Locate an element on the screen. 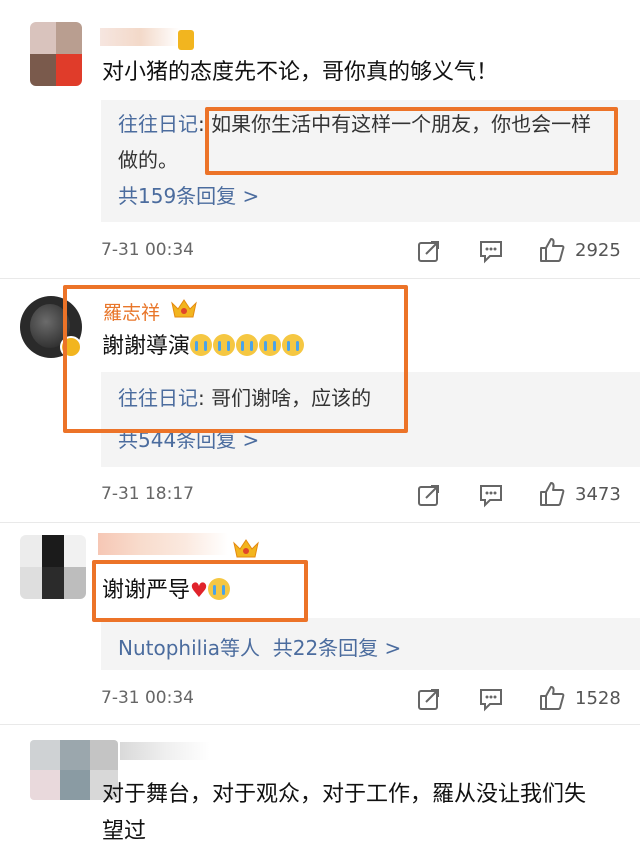 The height and width of the screenshot is (843, 640). more-replies-link: Nutophilia等人 共22条回复 > is located at coordinates (259, 646).